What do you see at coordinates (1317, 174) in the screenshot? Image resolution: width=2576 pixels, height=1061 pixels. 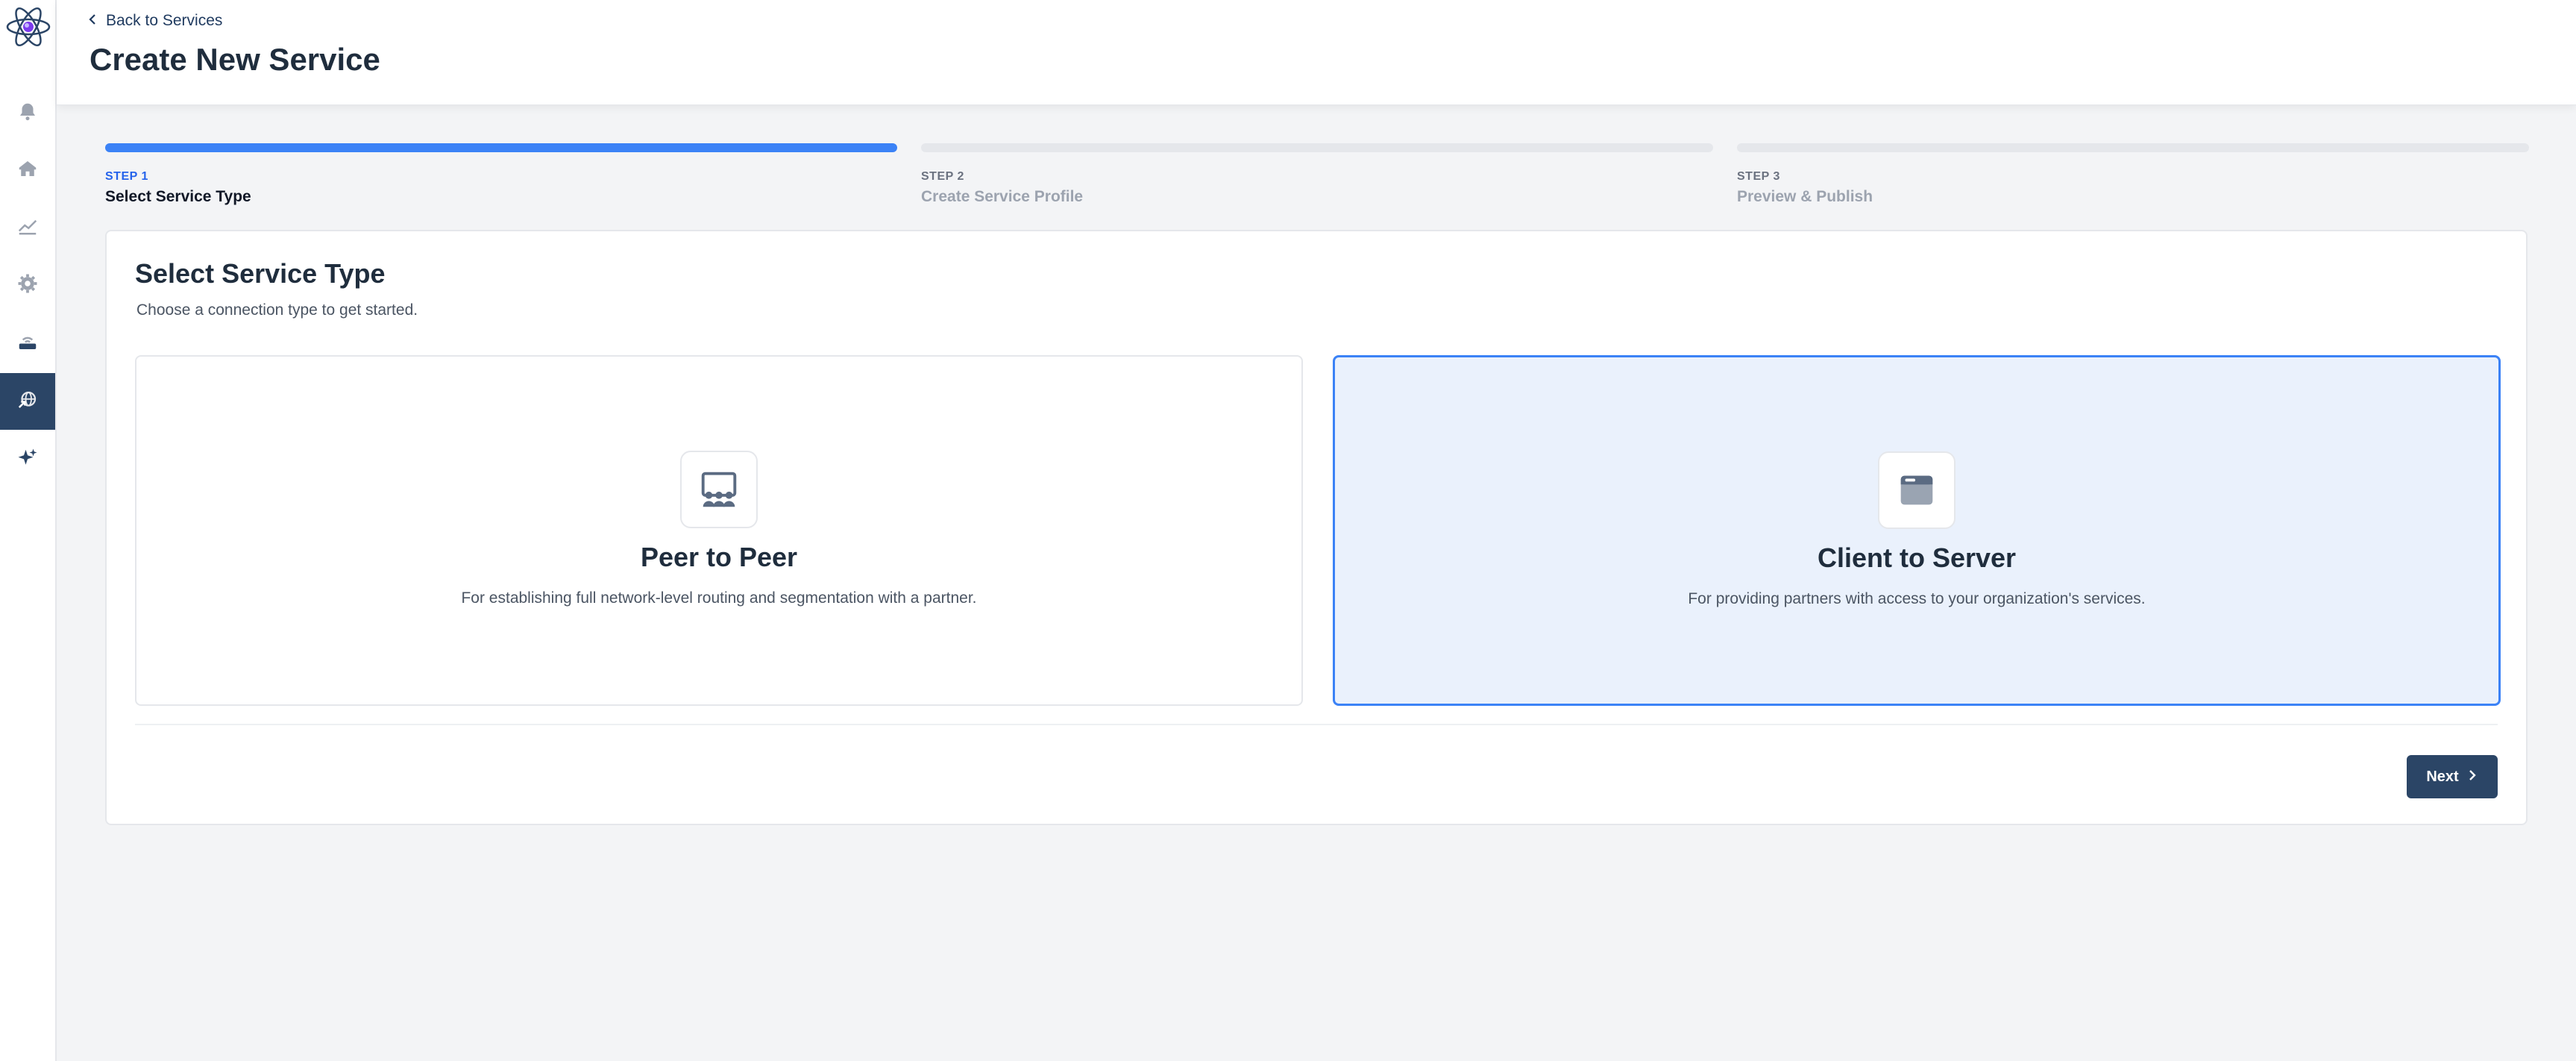 I see `step-2: STEP 2 Create Service Profile` at bounding box center [1317, 174].